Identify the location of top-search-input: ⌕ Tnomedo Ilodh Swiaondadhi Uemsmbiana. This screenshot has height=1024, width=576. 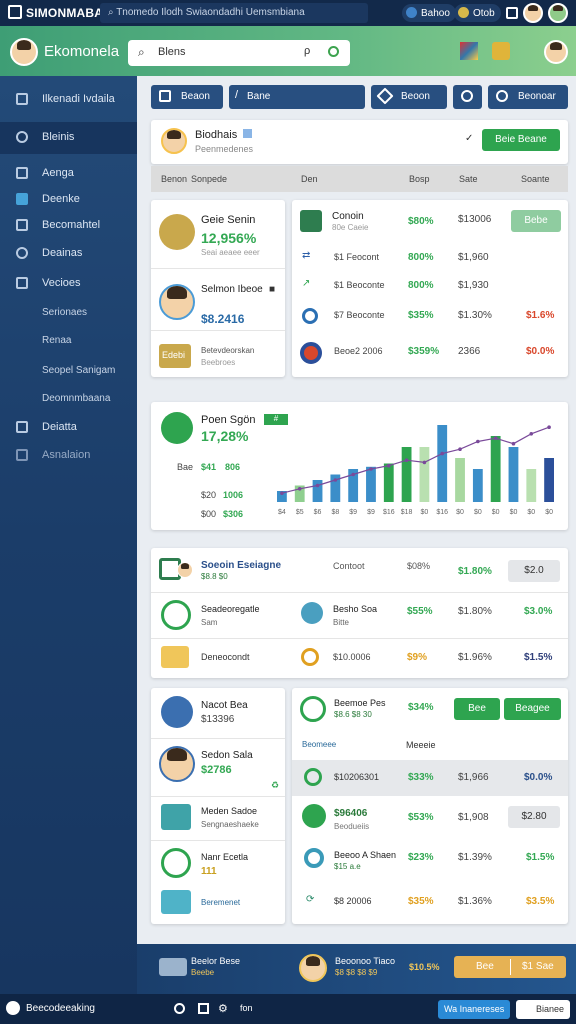
(234, 13).